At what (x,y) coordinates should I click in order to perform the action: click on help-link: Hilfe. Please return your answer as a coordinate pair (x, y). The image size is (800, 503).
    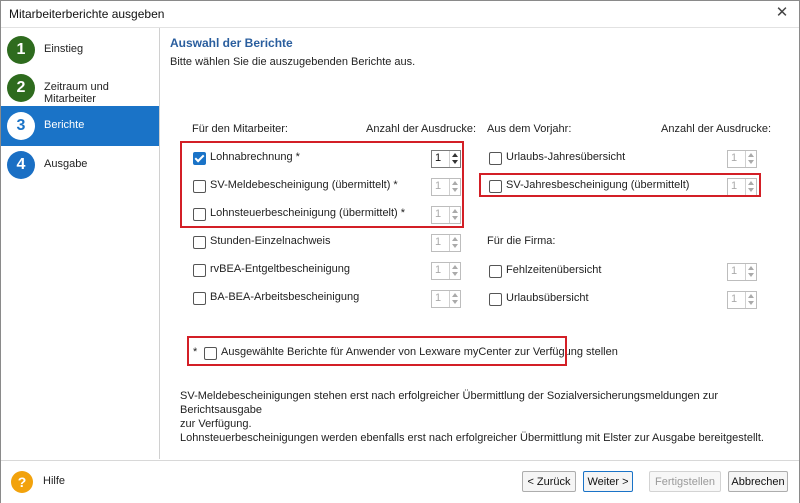
    Looking at the image, I should click on (54, 481).